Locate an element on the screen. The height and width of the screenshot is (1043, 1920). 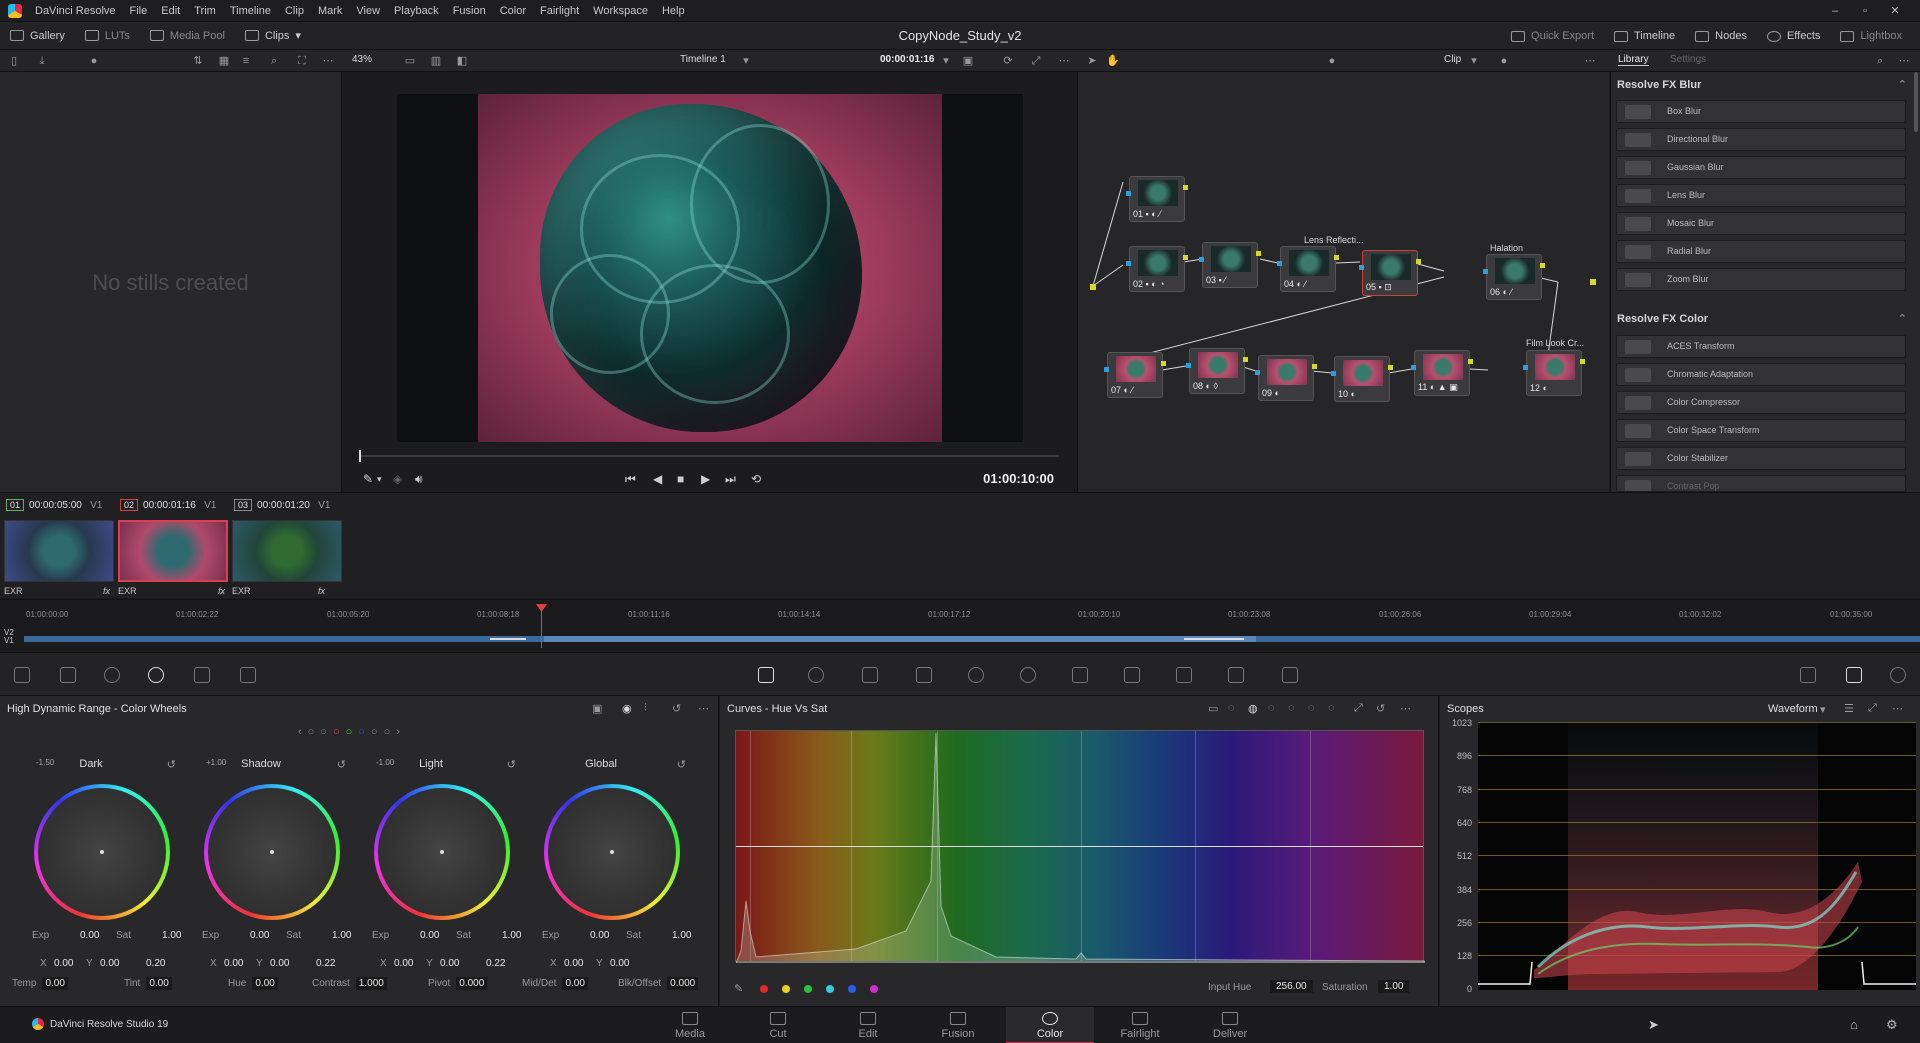
menu-mark: Mark is located at coordinates (330, 11).